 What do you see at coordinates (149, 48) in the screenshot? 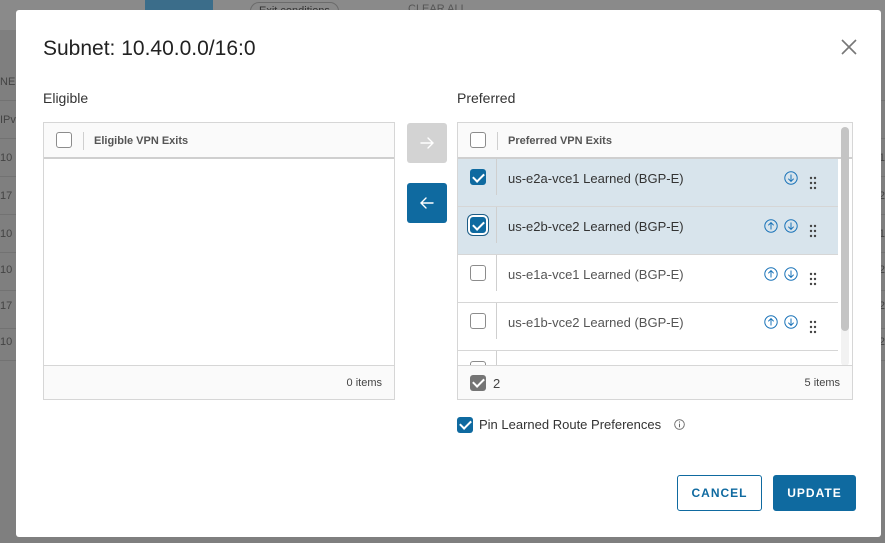
I see `modal-title: Subnet: 10.40.0.0/16:0` at bounding box center [149, 48].